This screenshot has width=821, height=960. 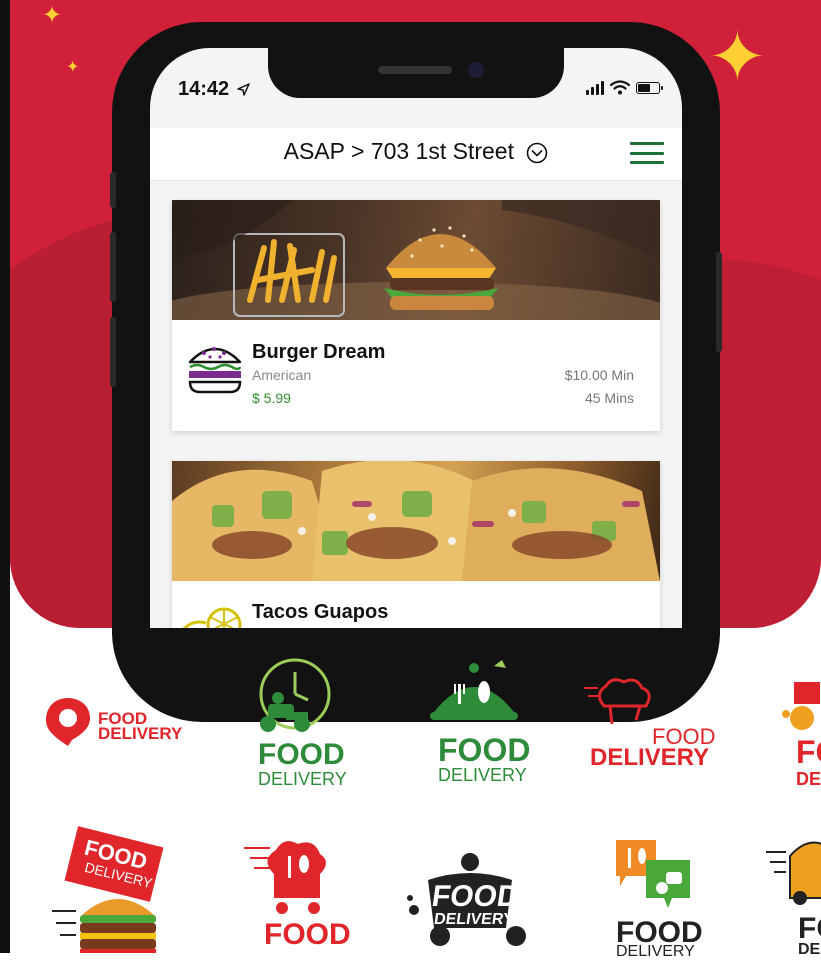 I want to click on restaurant-name: Tacos Guapos, so click(x=320, y=612).